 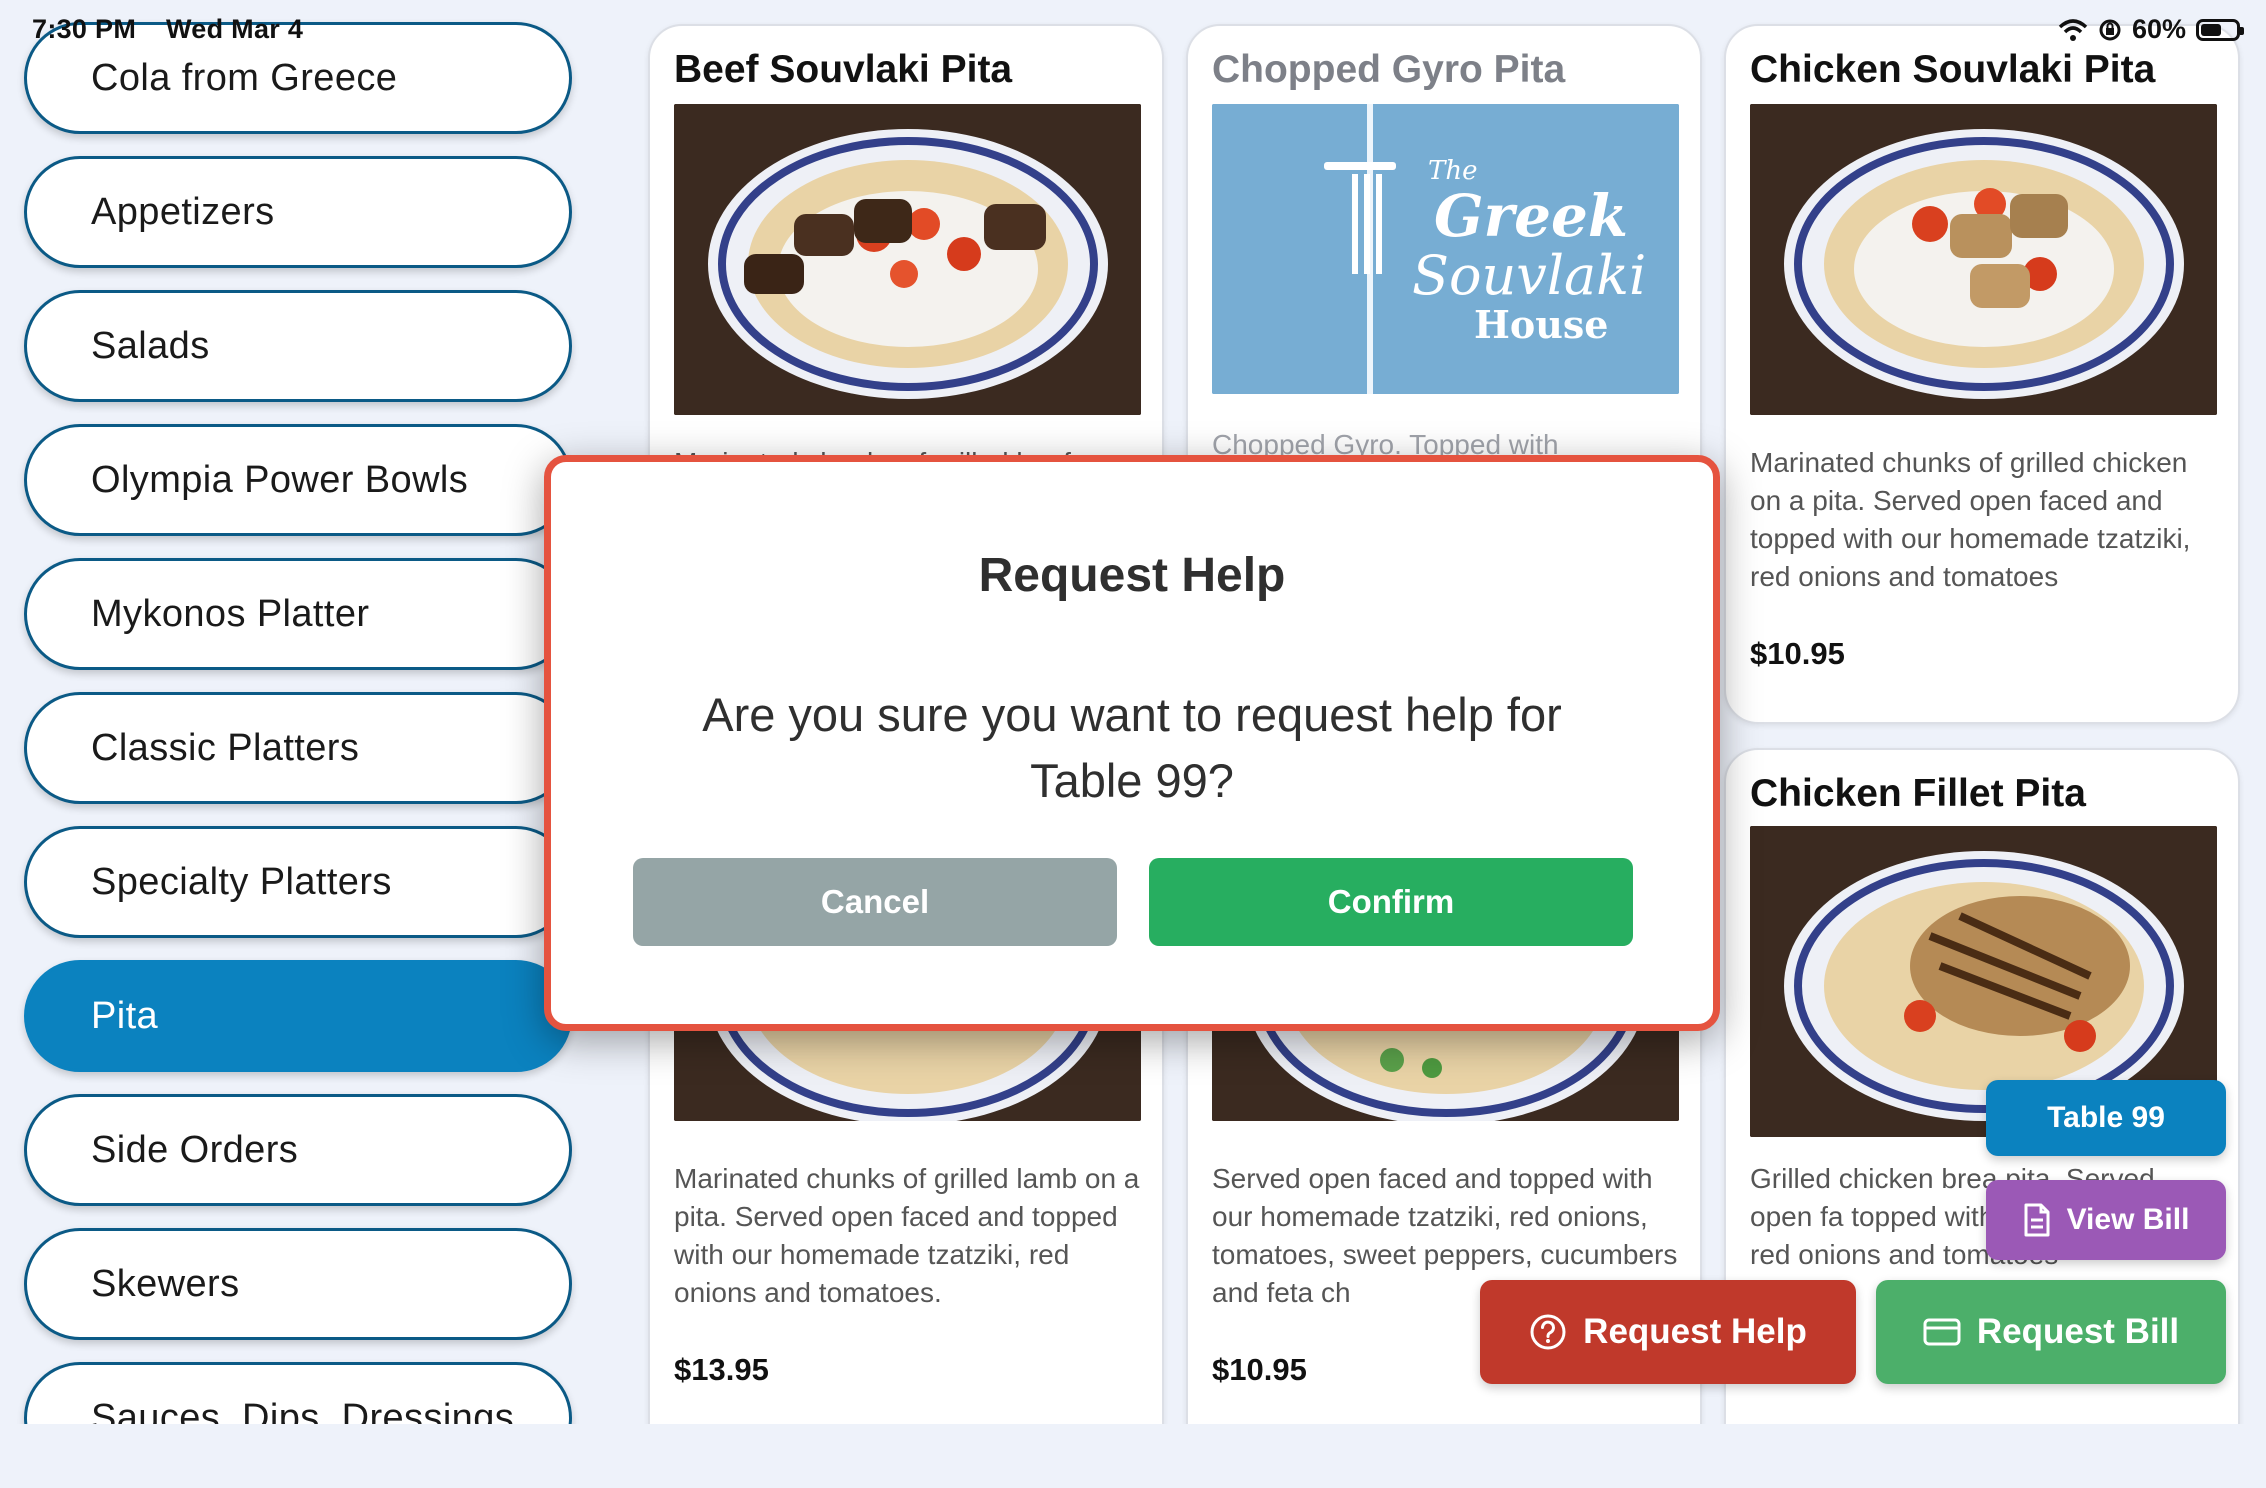 I want to click on document-icon, so click(x=2037, y=1220).